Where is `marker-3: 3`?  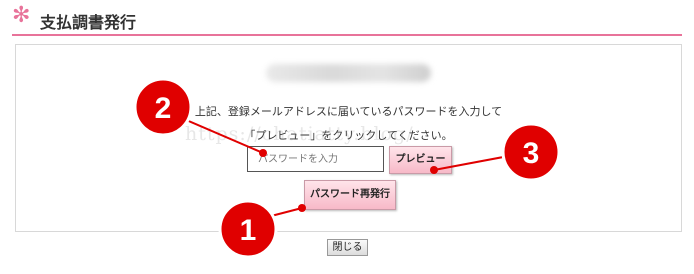
marker-3: 3 is located at coordinates (531, 152).